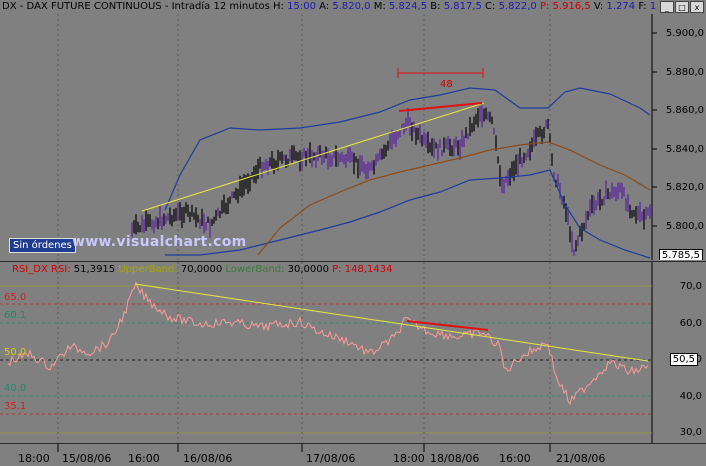  I want to click on rsi-current-tag: 50,5, so click(683, 359).